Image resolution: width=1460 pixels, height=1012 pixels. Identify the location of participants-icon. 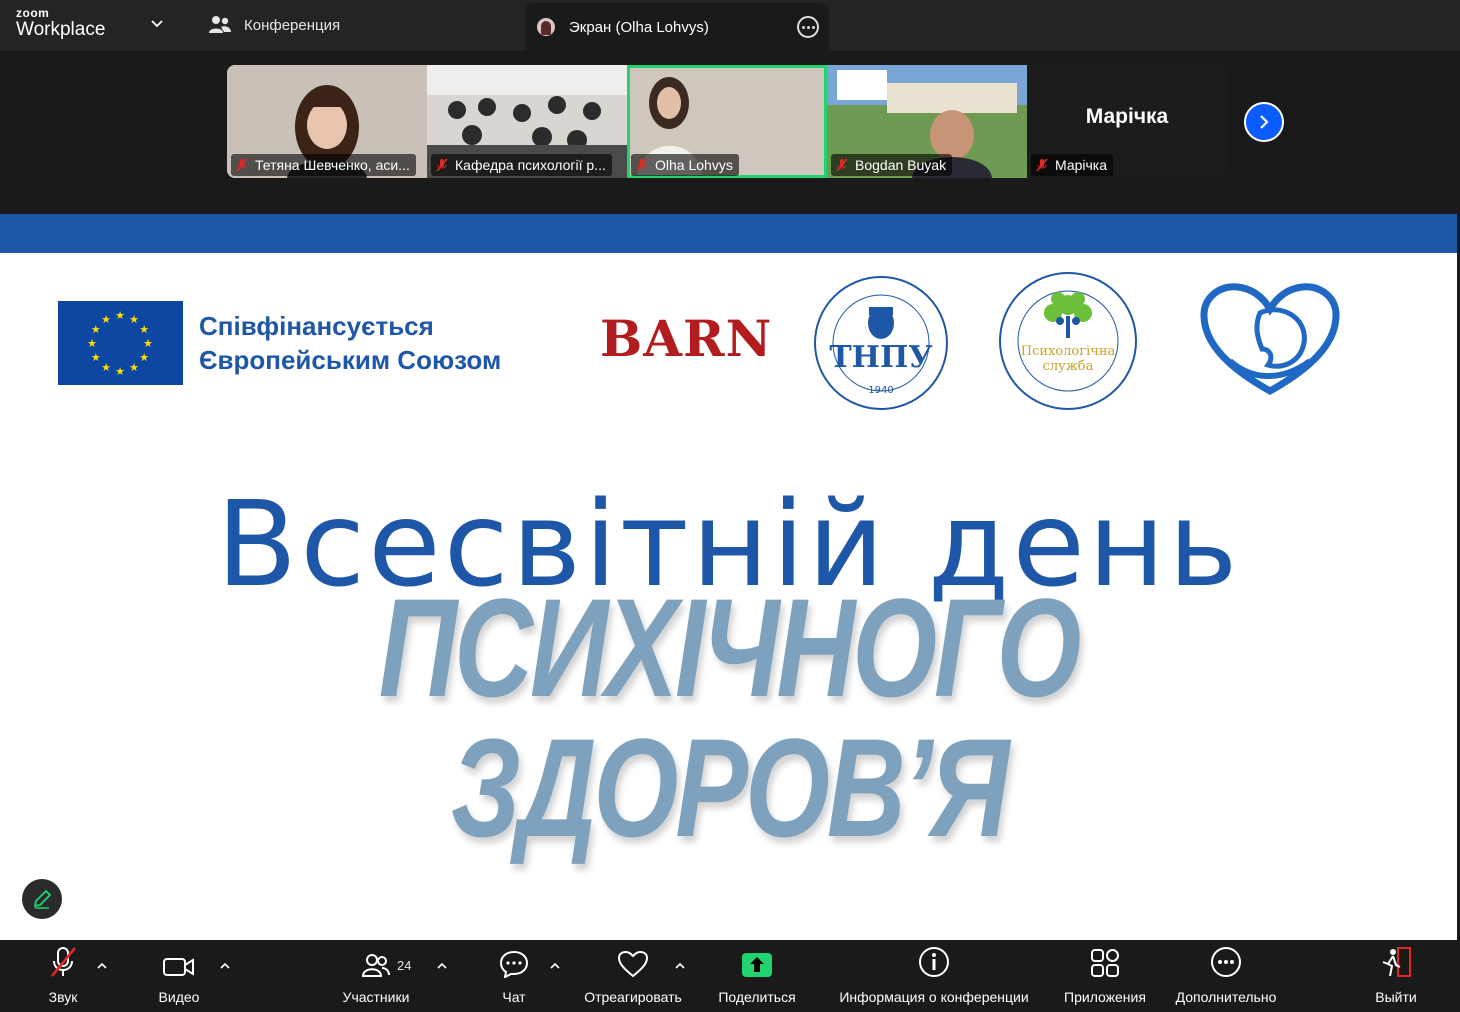
(376, 965).